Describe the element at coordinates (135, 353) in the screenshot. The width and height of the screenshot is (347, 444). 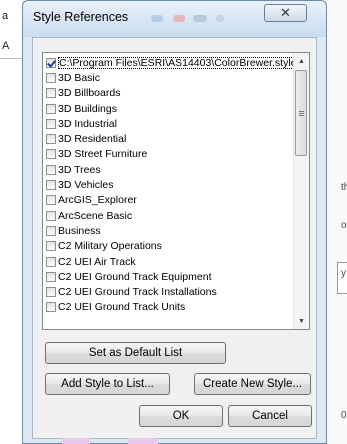
I see `set-default-list-button: Set as Default List` at that location.